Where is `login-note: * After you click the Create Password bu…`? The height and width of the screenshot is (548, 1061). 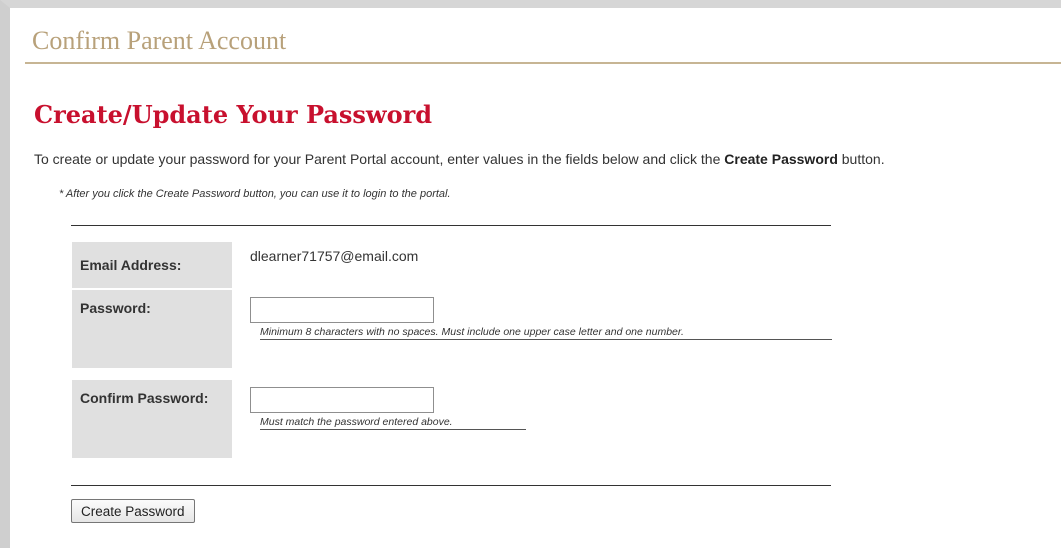 login-note: * After you click the Create Password bu… is located at coordinates (255, 194).